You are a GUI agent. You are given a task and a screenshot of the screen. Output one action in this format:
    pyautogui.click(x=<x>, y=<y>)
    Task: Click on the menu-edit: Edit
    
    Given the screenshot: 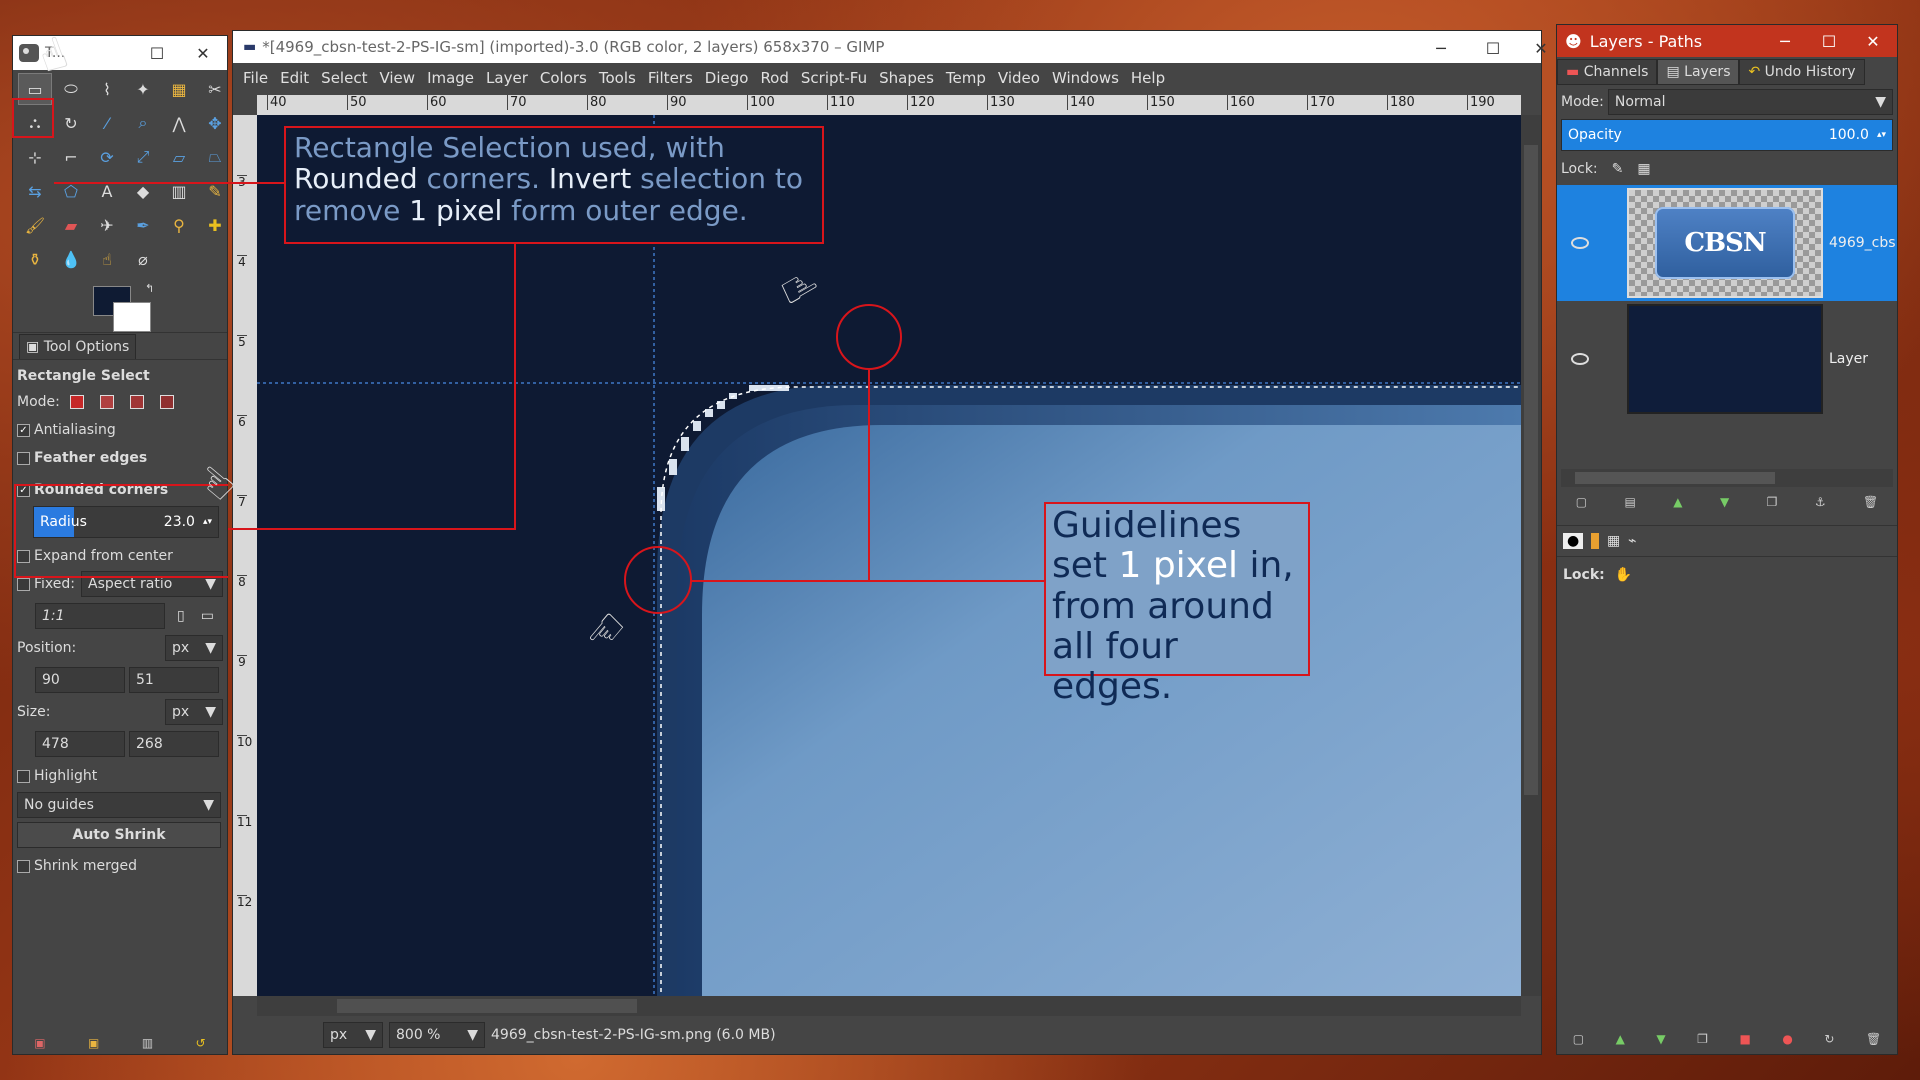 What is the action you would take?
    pyautogui.click(x=294, y=78)
    